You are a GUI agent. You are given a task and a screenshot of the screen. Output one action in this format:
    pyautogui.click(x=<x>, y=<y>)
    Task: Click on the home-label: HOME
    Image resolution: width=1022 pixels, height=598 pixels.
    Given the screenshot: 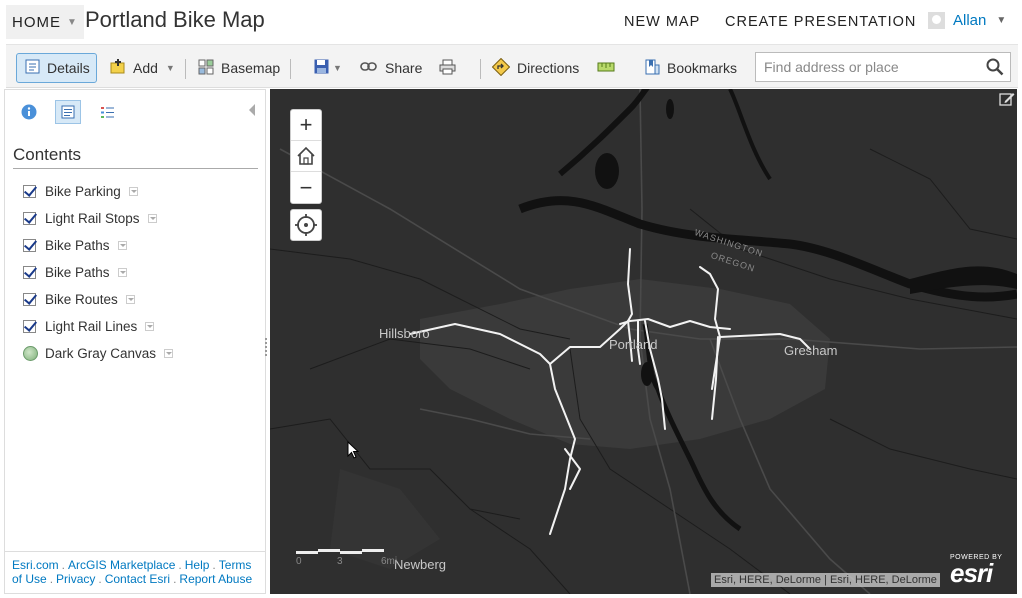 What is the action you would take?
    pyautogui.click(x=36, y=22)
    